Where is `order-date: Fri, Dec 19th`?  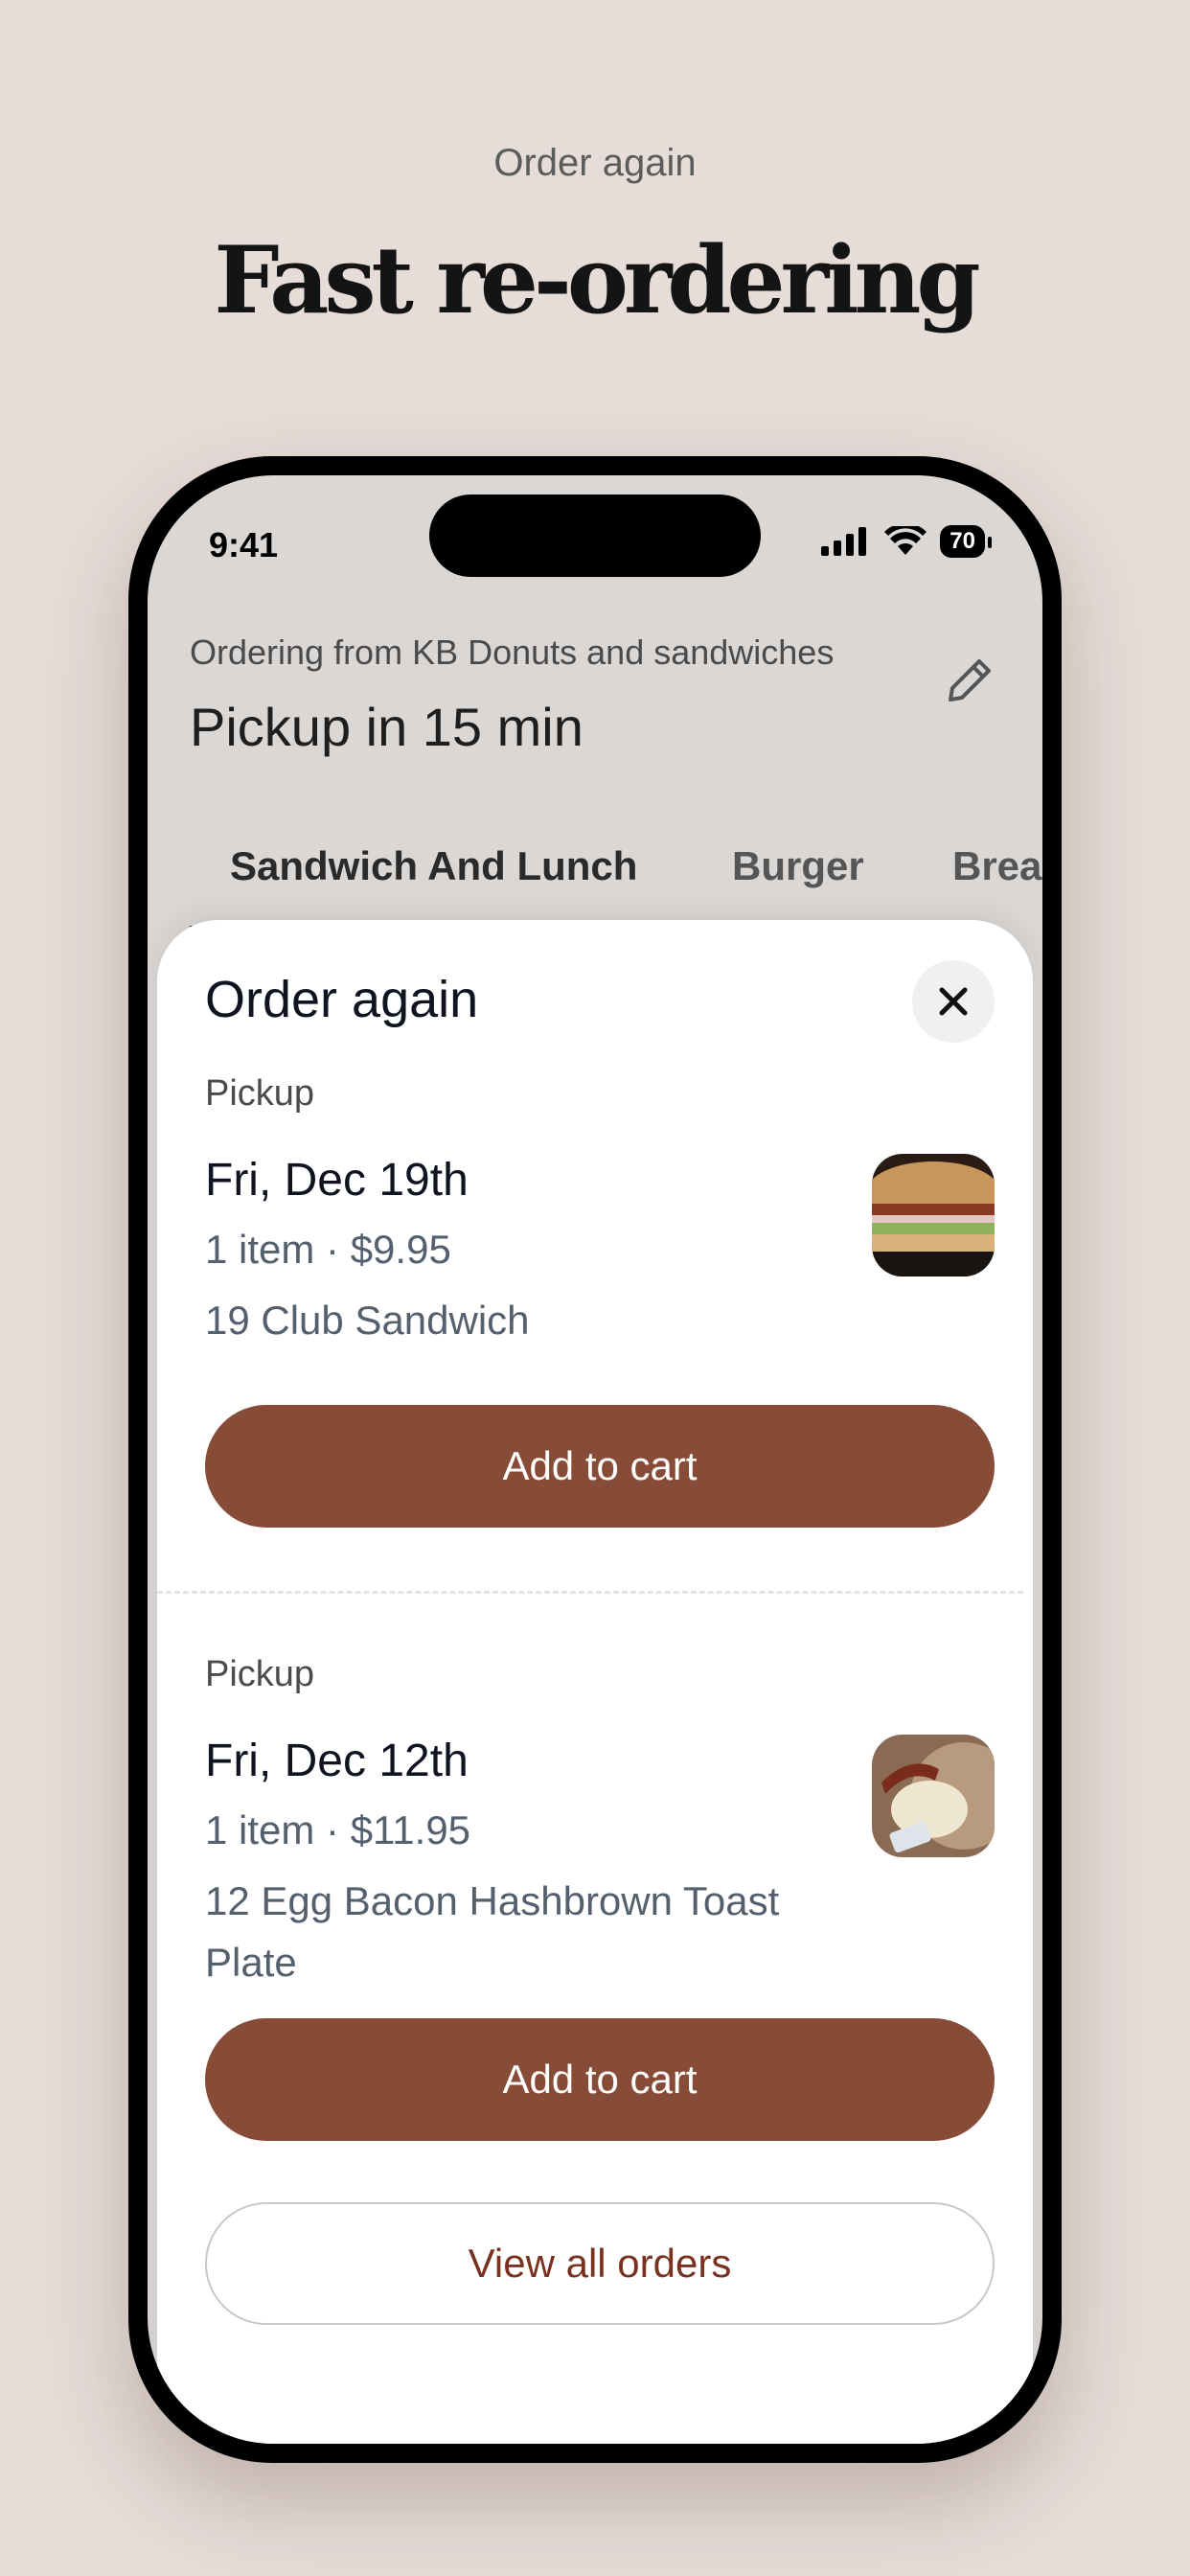
order-date: Fri, Dec 19th is located at coordinates (337, 1180).